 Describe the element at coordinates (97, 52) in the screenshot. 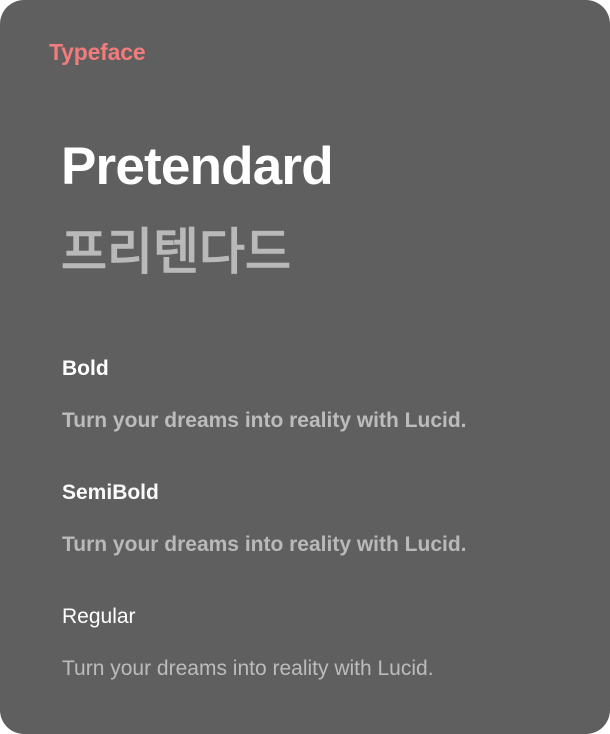

I see `section-label: Typeface` at that location.